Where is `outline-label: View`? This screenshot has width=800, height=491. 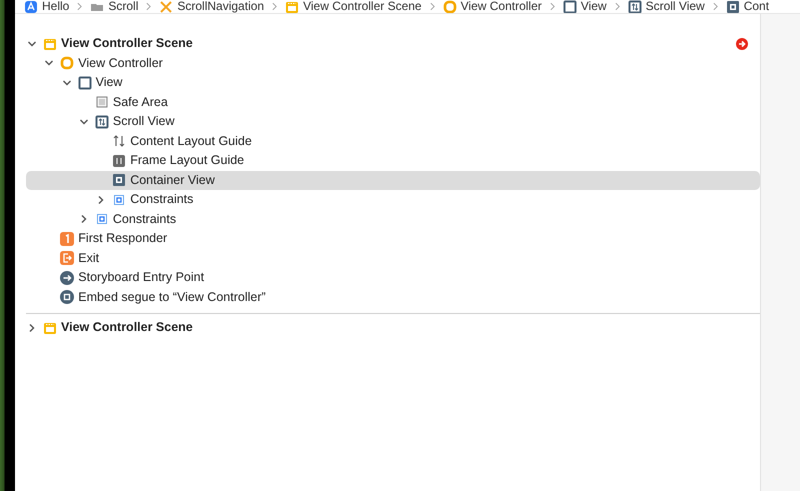
outline-label: View is located at coordinates (109, 83).